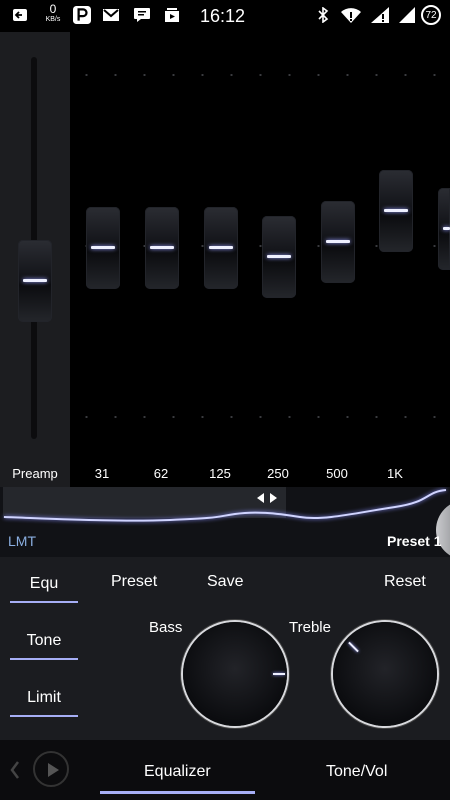 The image size is (450, 800). I want to click on tab-limit-underline, so click(44, 716).